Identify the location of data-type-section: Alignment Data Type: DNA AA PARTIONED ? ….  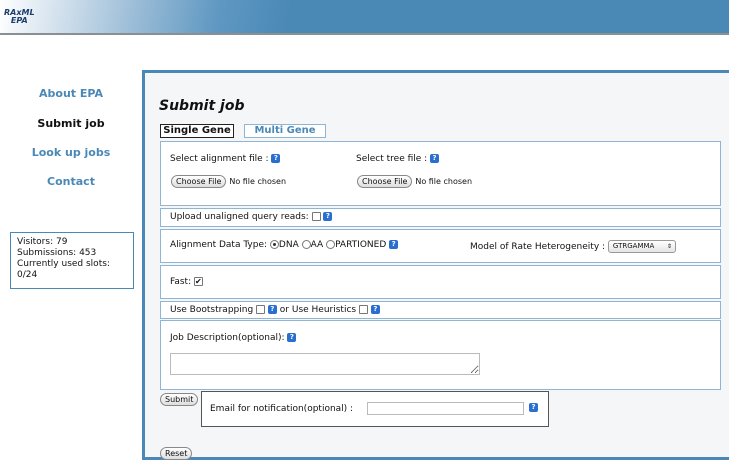
(440, 246).